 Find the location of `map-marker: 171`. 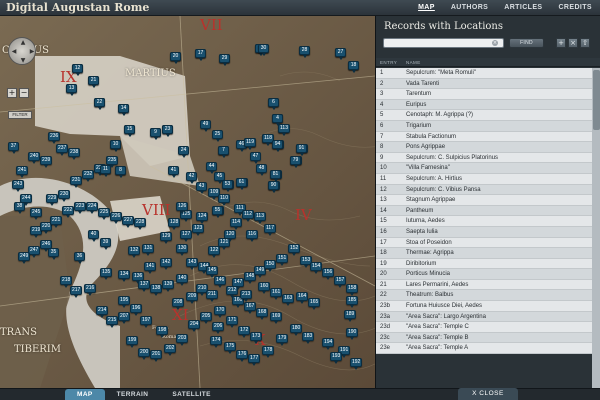

map-marker: 171 is located at coordinates (232, 322).